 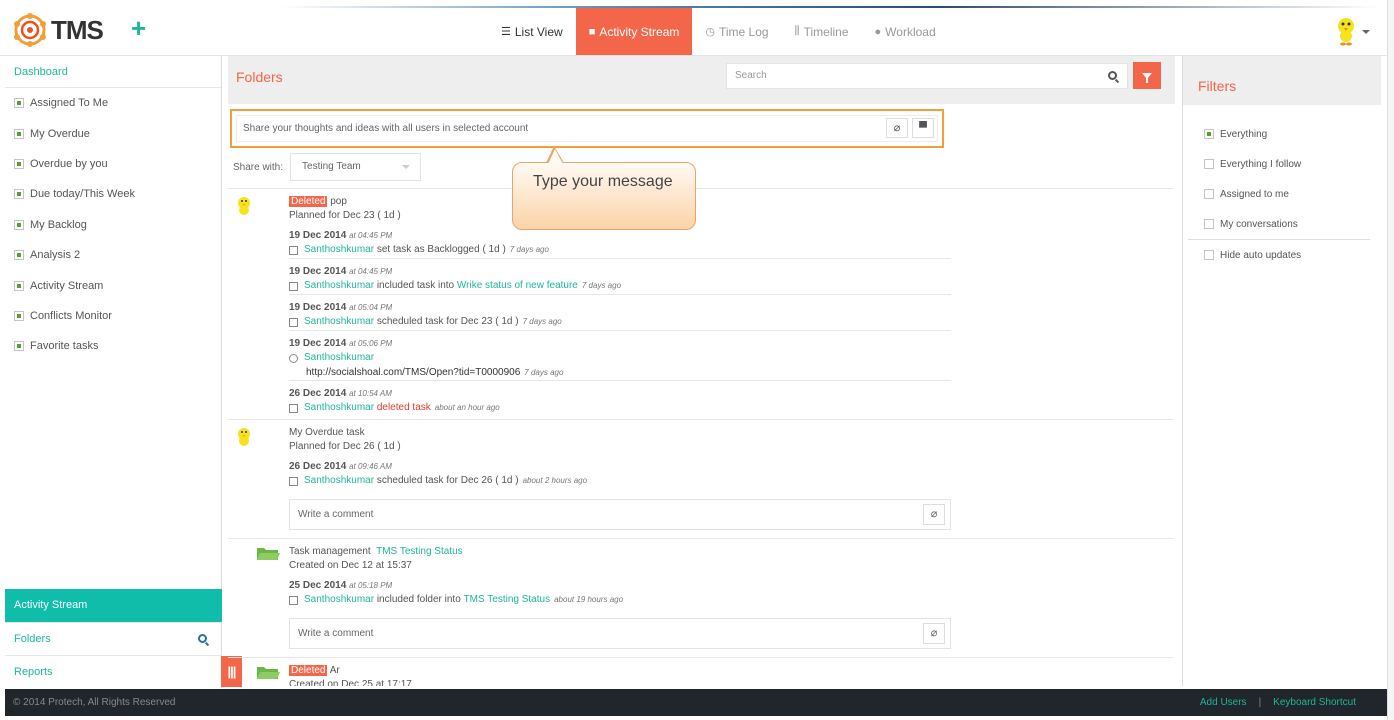 What do you see at coordinates (318, 307) in the screenshot?
I see `date-text: 19 Dec 2014` at bounding box center [318, 307].